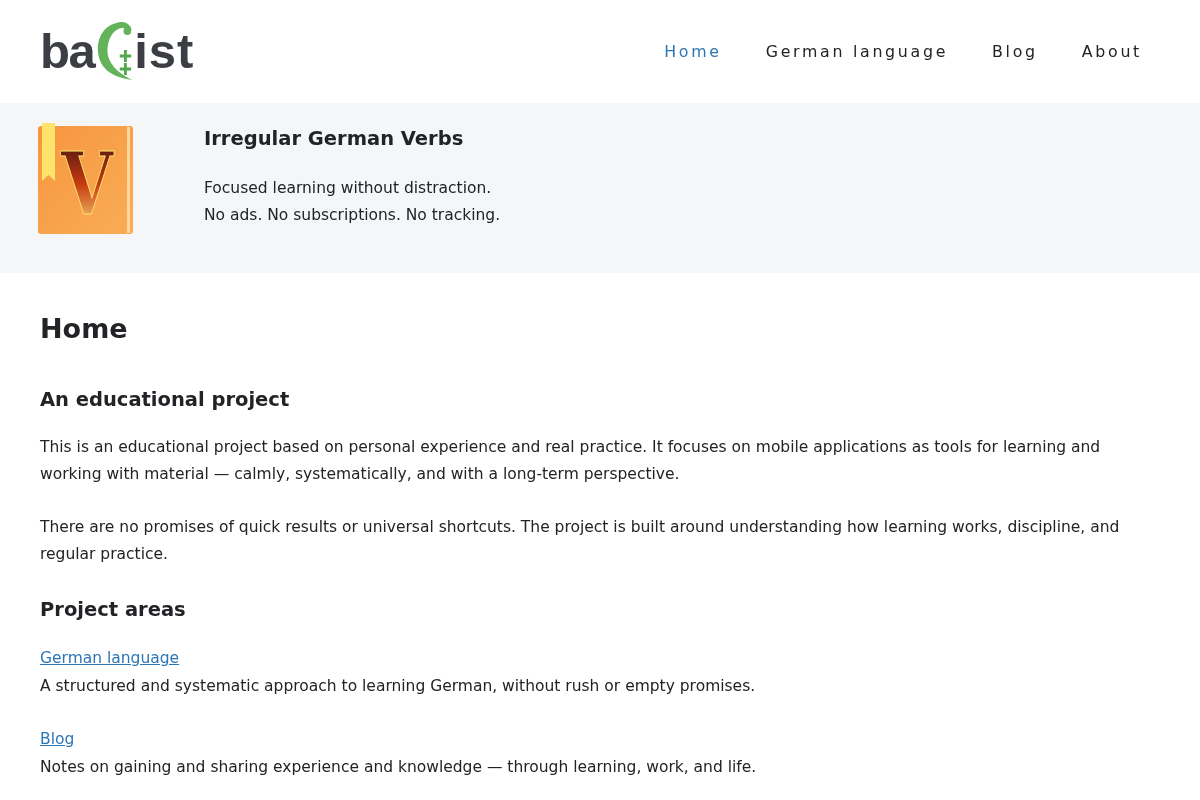  Describe the element at coordinates (67, 51) in the screenshot. I see `logo-text: ba` at that location.